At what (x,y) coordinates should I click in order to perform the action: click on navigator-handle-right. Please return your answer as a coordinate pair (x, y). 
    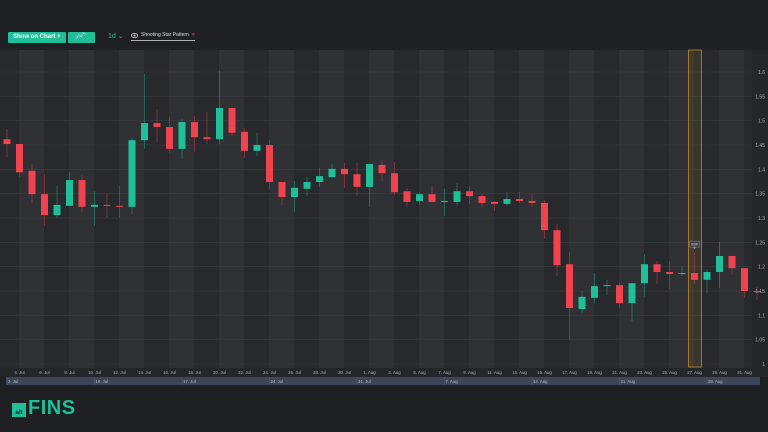
    Looking at the image, I should click on (761, 381).